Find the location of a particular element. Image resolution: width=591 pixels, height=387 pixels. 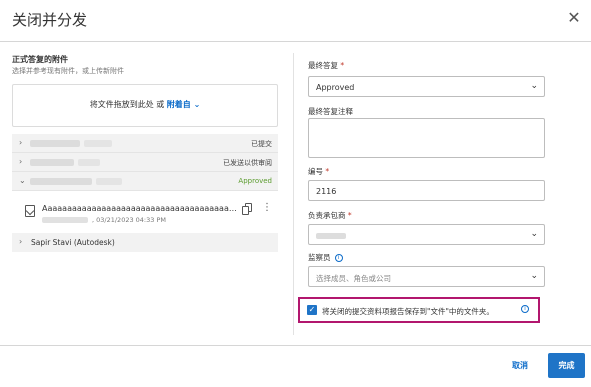

file-meta: , 03/21/2023 04:33 PM is located at coordinates (129, 220).